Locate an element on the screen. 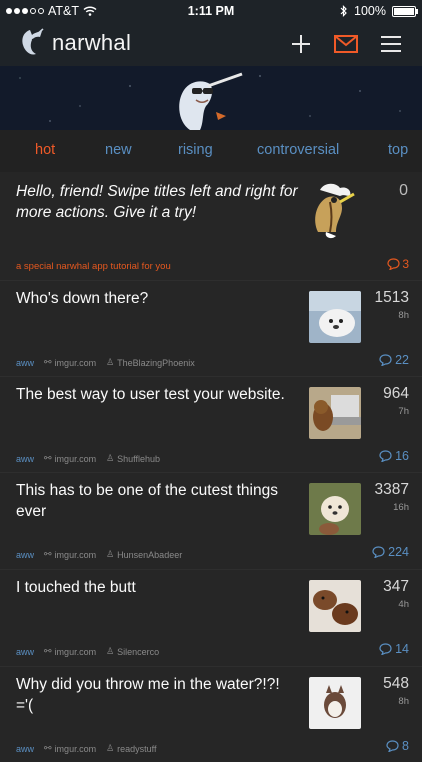  post-score: 347 is located at coordinates (396, 586).